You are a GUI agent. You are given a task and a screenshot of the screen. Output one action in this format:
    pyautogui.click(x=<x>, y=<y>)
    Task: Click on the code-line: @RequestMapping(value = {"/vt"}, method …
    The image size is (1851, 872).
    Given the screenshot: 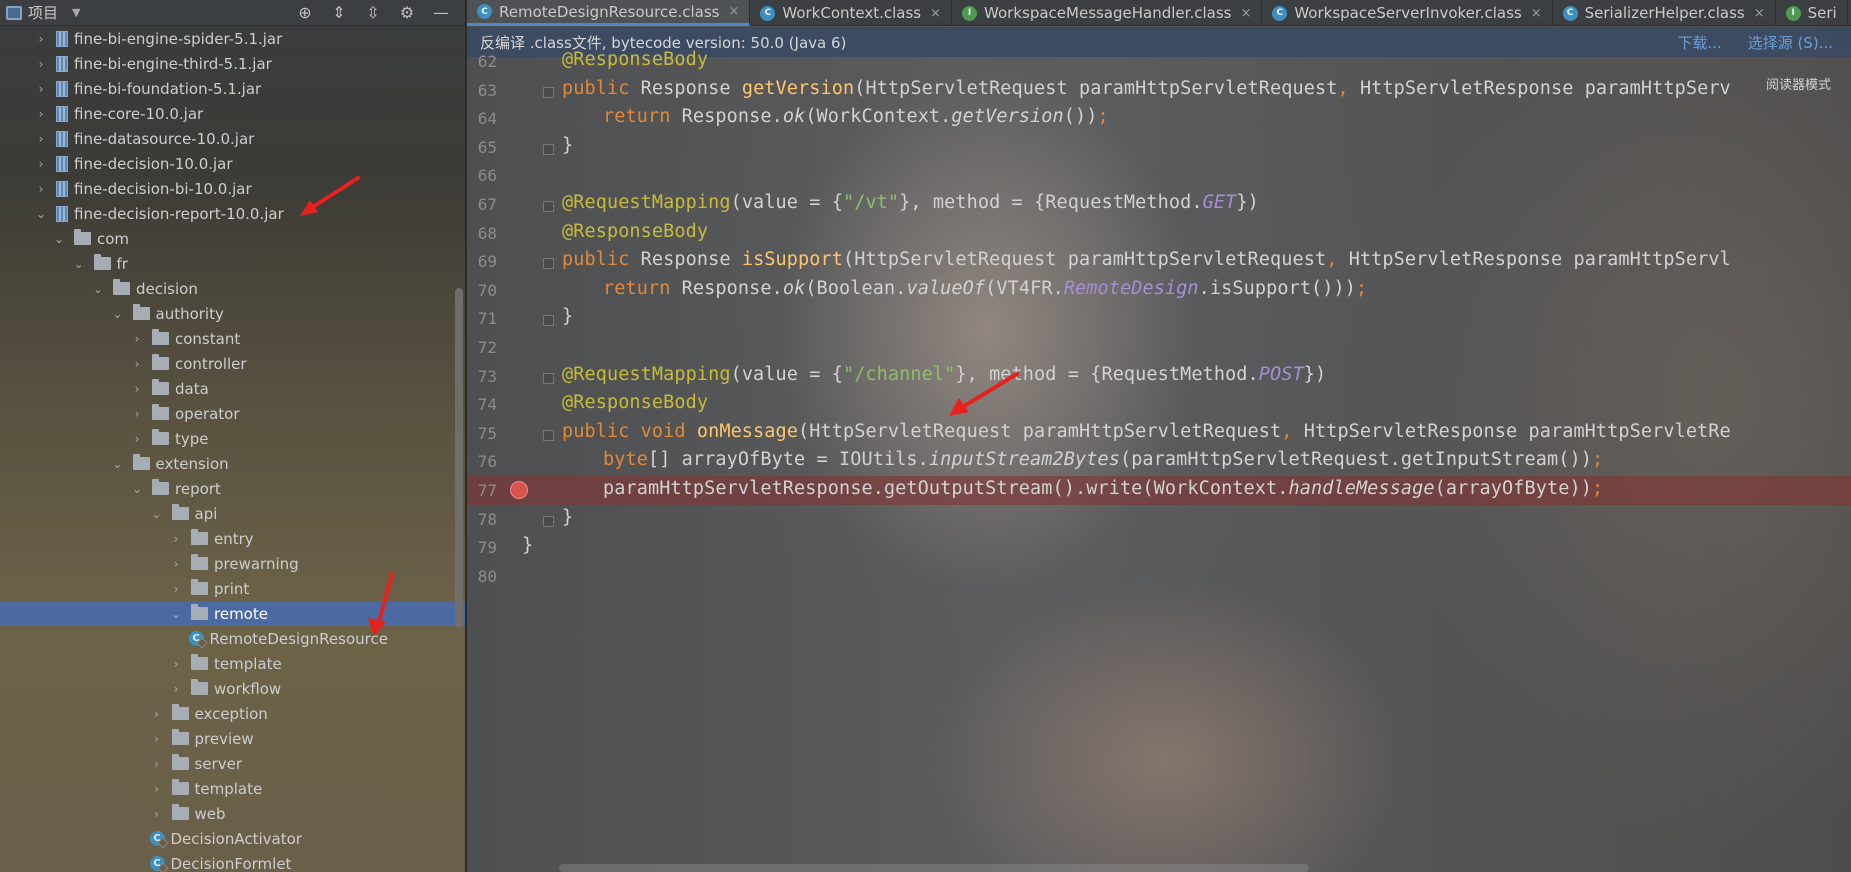 What is the action you would take?
    pyautogui.click(x=910, y=202)
    